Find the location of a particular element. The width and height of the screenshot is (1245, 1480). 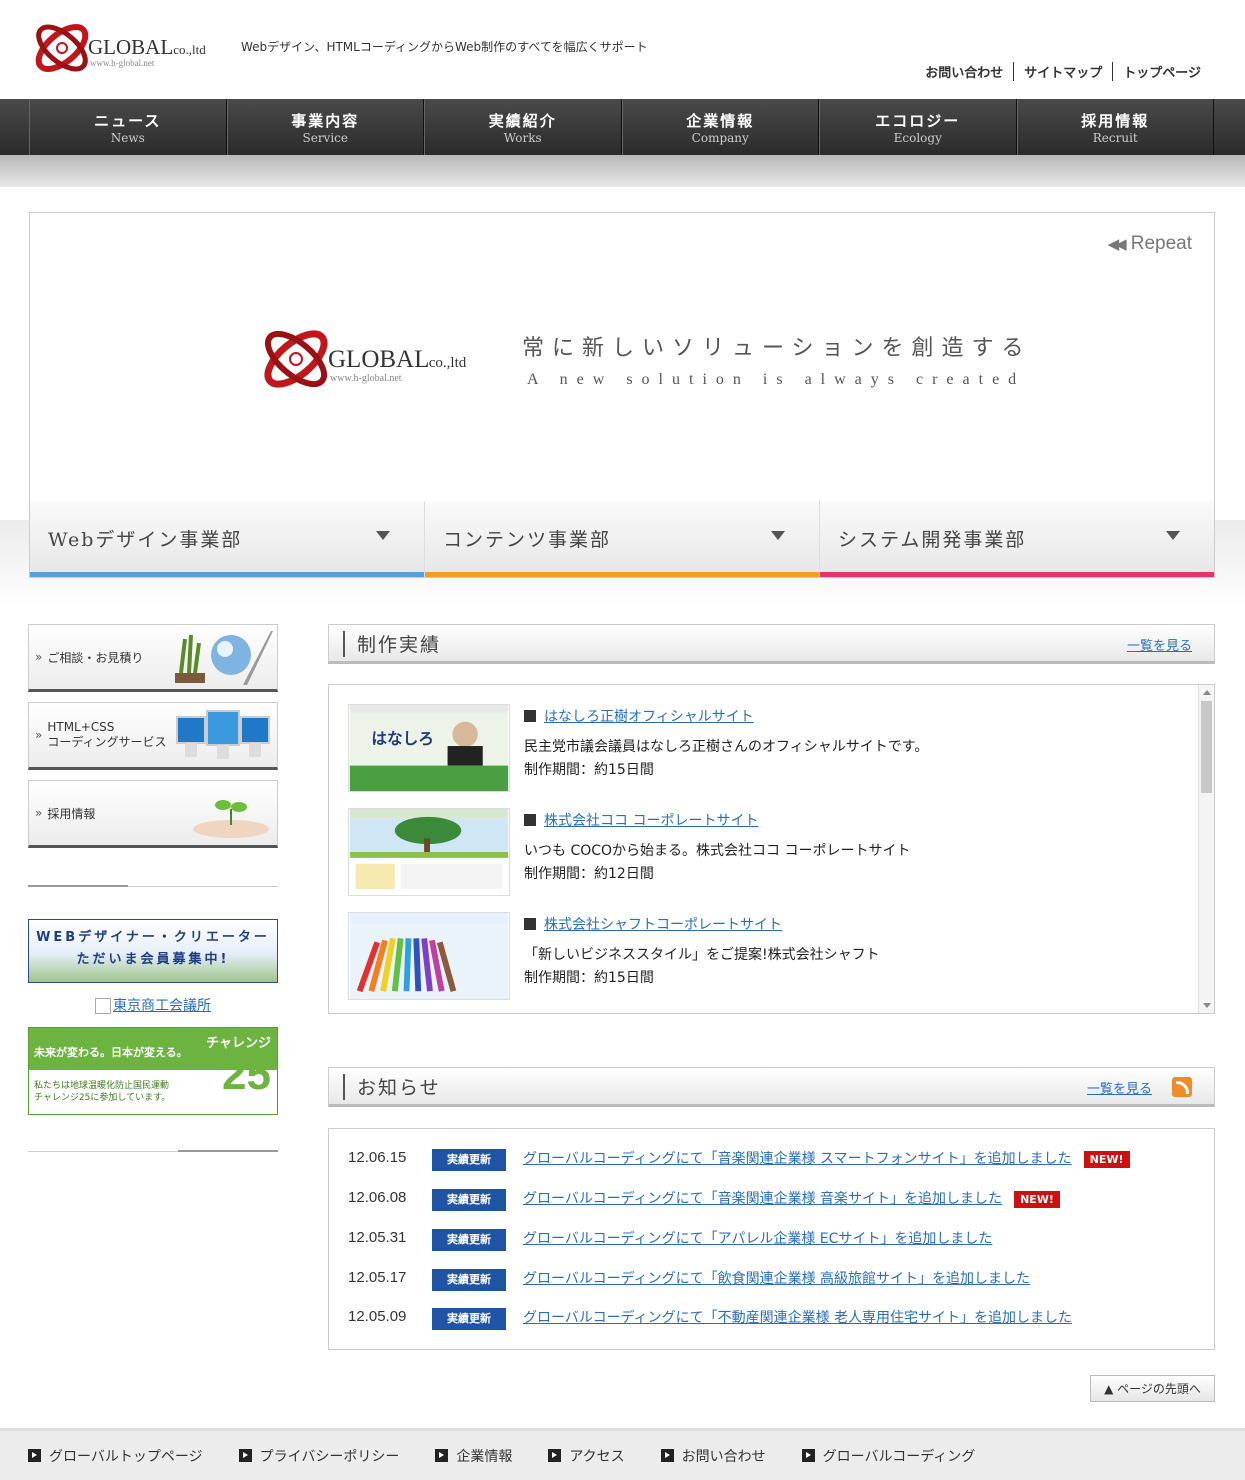

nav-news: ニュース News is located at coordinates (128, 127).